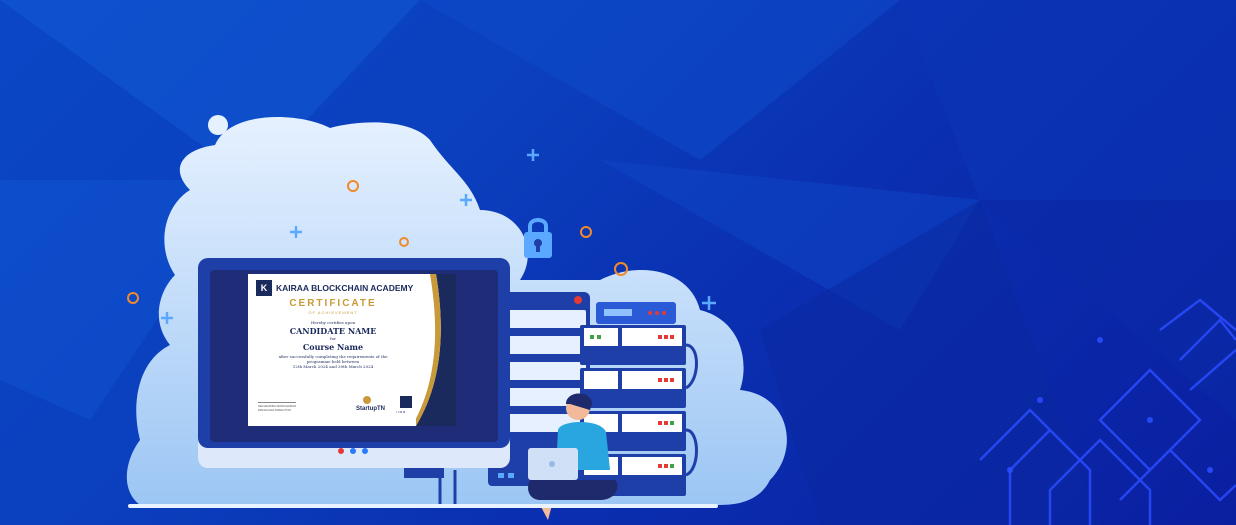  I want to click on cert-subtitle: OF ACHIEVEMENT, so click(333, 312).